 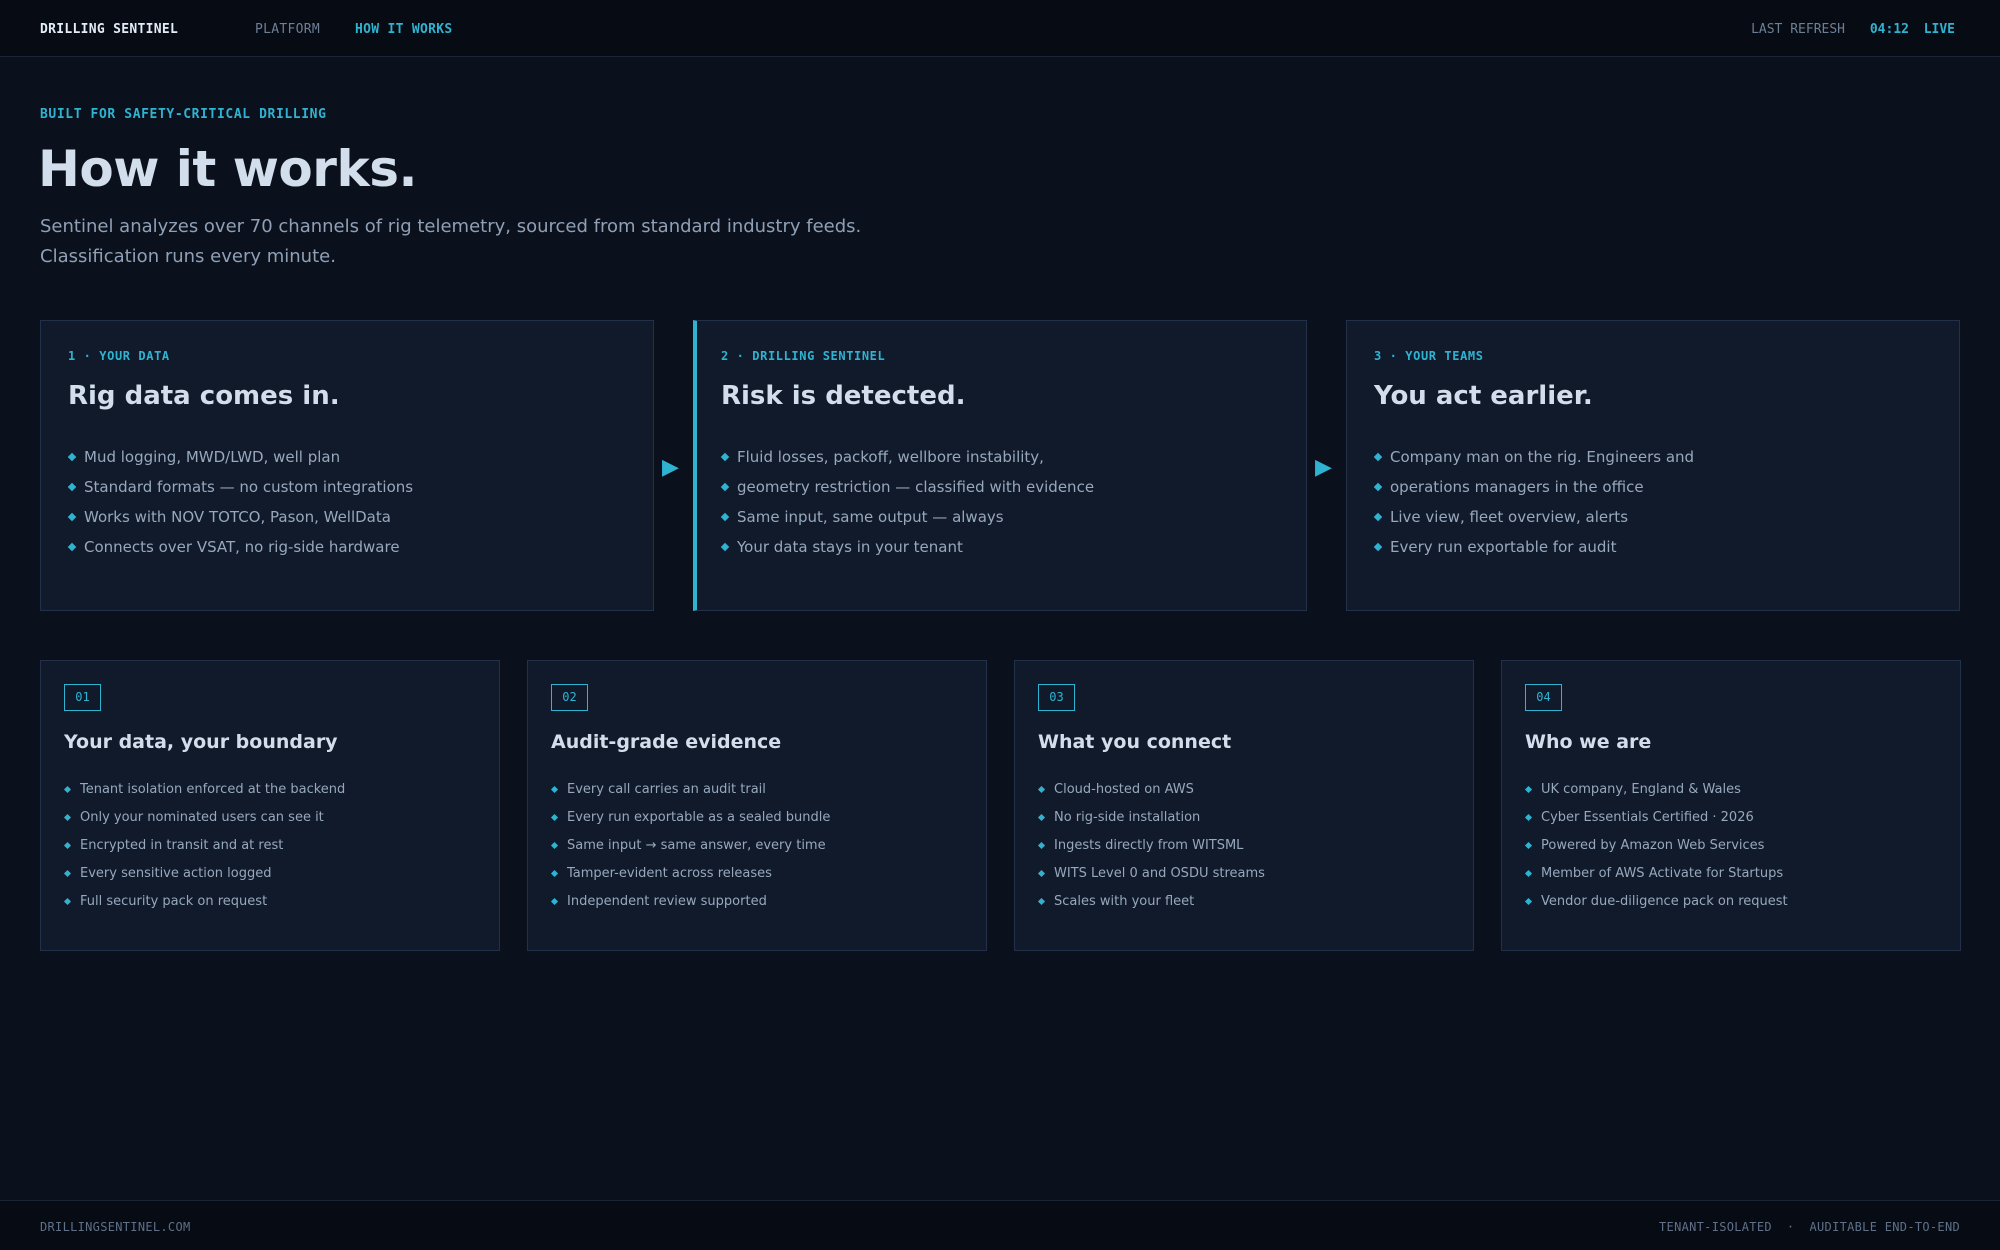 What do you see at coordinates (1056, 697) in the screenshot?
I see `feature-number-badge: 03` at bounding box center [1056, 697].